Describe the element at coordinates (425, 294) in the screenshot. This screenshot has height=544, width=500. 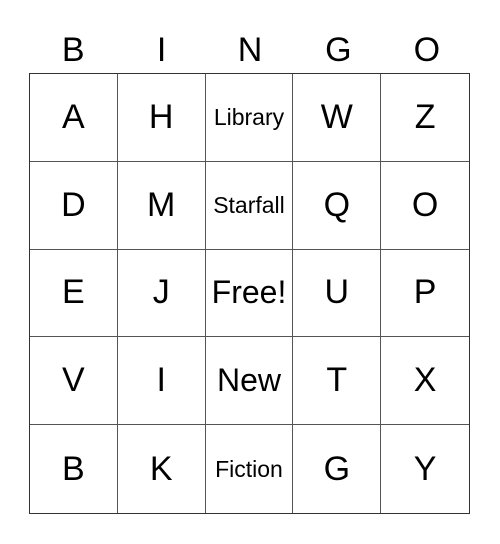
I see `bingo-cell: P` at that location.